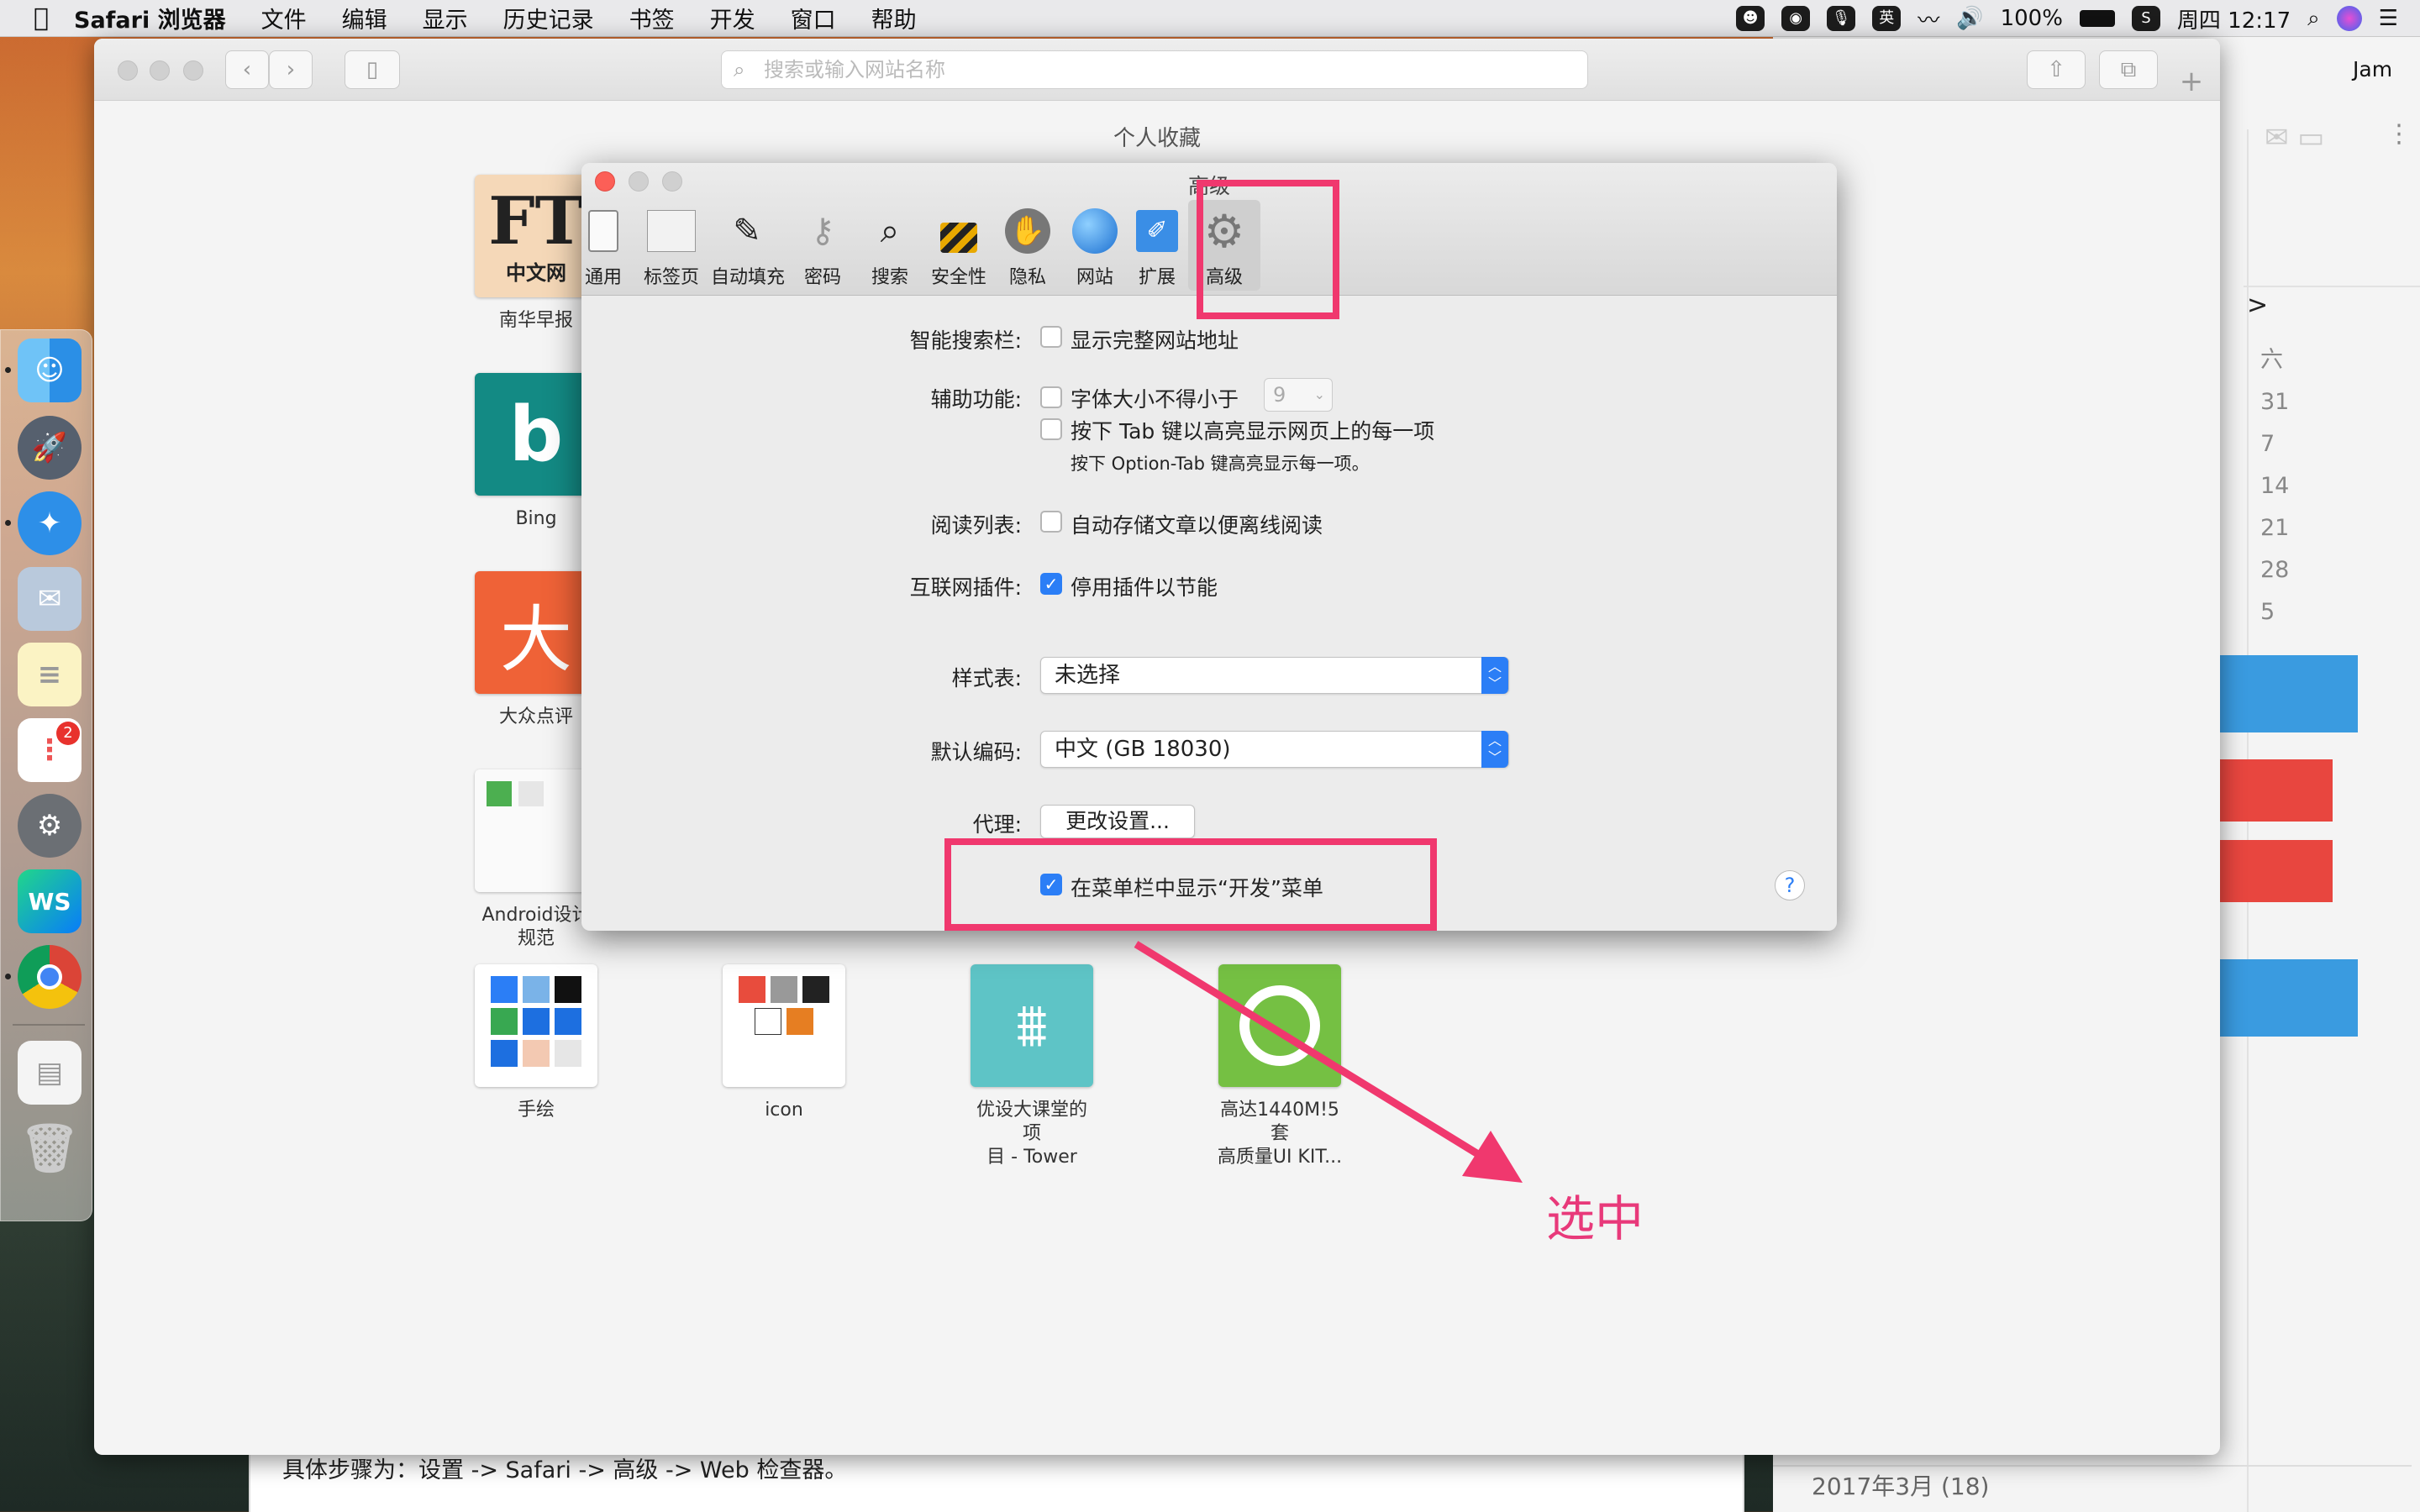  I want to click on annotation-note: 选中, so click(1595, 1218).